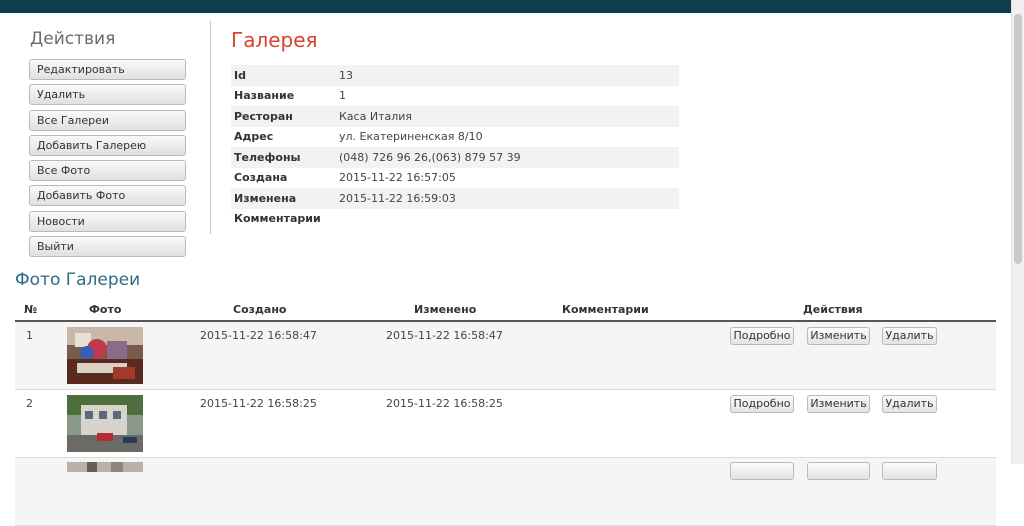 The height and width of the screenshot is (526, 1024). What do you see at coordinates (274, 40) in the screenshot?
I see `gallery-title: Галерея` at bounding box center [274, 40].